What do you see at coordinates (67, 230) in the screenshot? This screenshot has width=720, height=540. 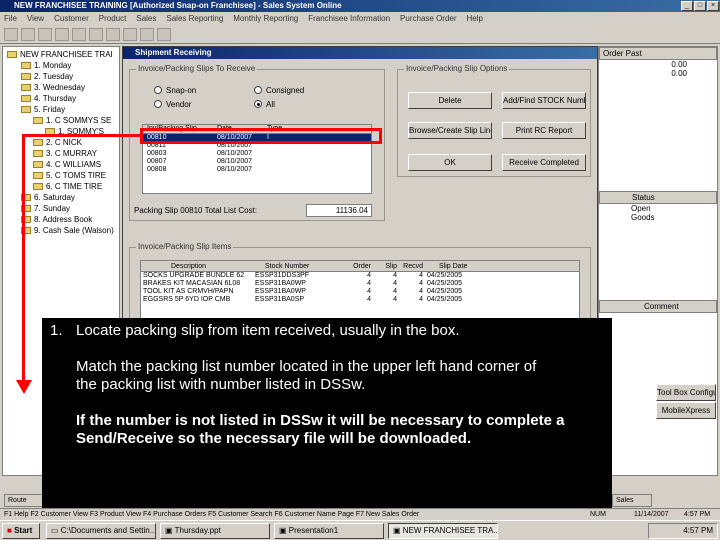 I see `tree-item-cash-sale: 9. Cash Sale (Walson)` at bounding box center [67, 230].